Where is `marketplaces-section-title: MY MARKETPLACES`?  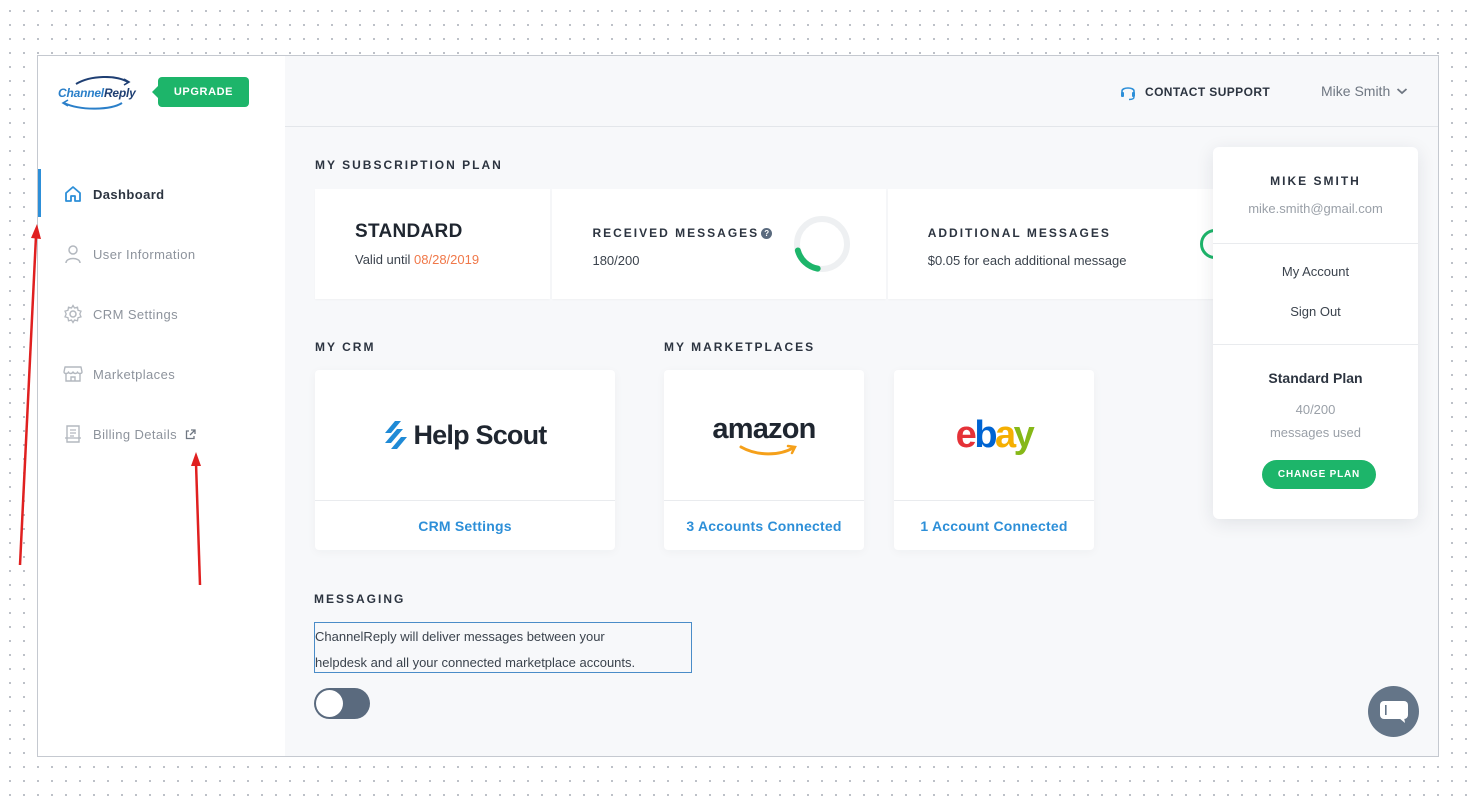 marketplaces-section-title: MY MARKETPLACES is located at coordinates (740, 347).